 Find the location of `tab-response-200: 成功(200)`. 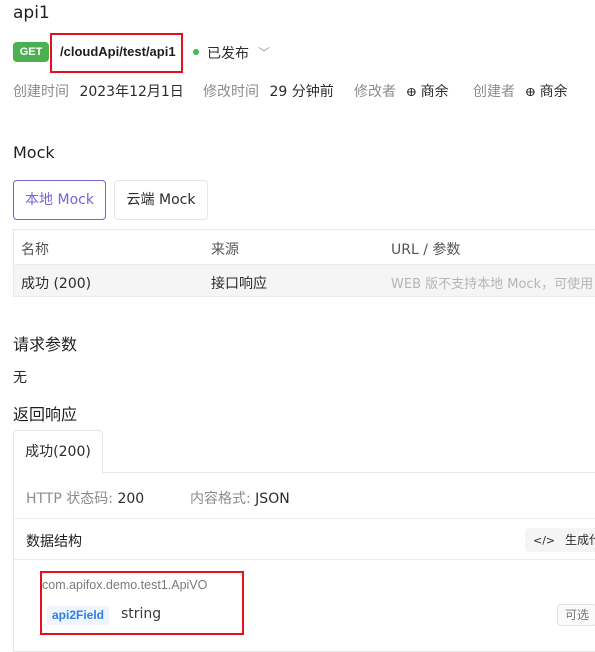

tab-response-200: 成功(200) is located at coordinates (58, 451).